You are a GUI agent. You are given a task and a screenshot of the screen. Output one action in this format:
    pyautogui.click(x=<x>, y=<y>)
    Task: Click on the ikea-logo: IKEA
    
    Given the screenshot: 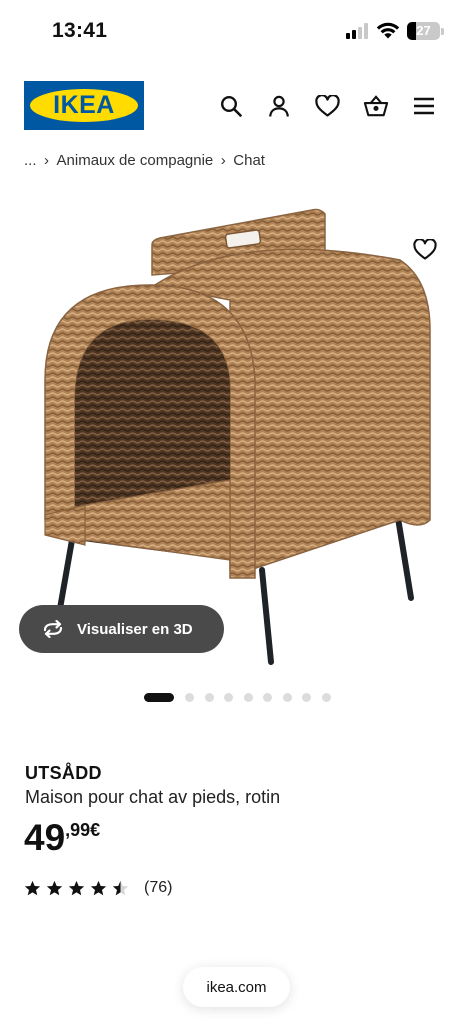 What is the action you would take?
    pyautogui.click(x=84, y=105)
    